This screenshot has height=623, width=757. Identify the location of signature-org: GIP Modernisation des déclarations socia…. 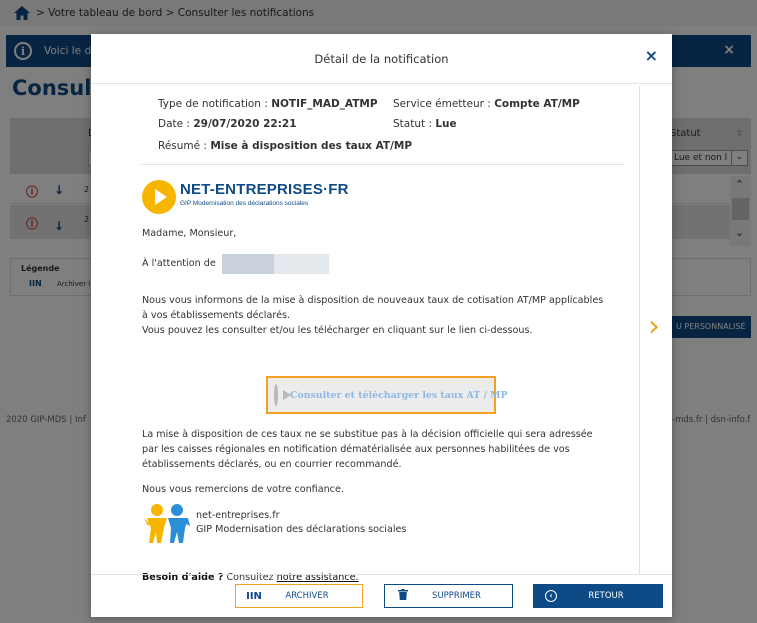
(301, 529).